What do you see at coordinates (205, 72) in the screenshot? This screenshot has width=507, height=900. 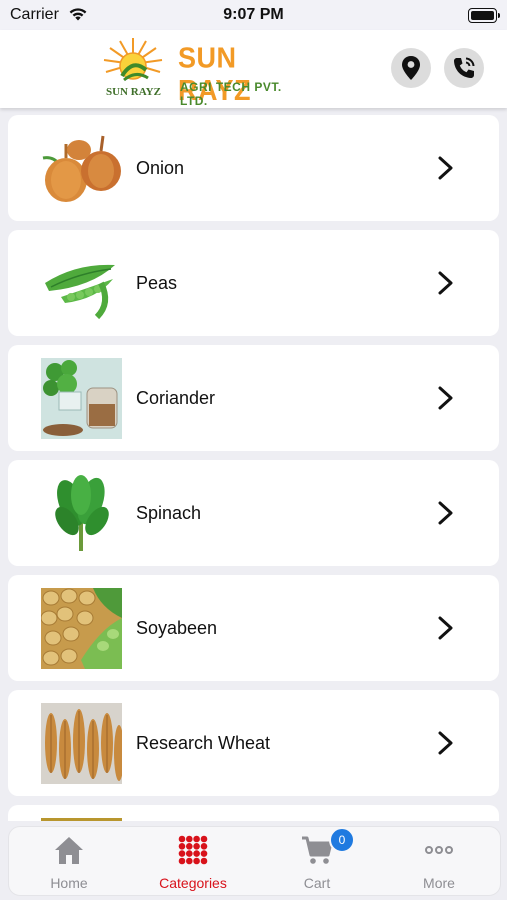 I see `brand-logo: SUN RAYZ SUN RAYZ AGRI TECH PVT. LTD.` at bounding box center [205, 72].